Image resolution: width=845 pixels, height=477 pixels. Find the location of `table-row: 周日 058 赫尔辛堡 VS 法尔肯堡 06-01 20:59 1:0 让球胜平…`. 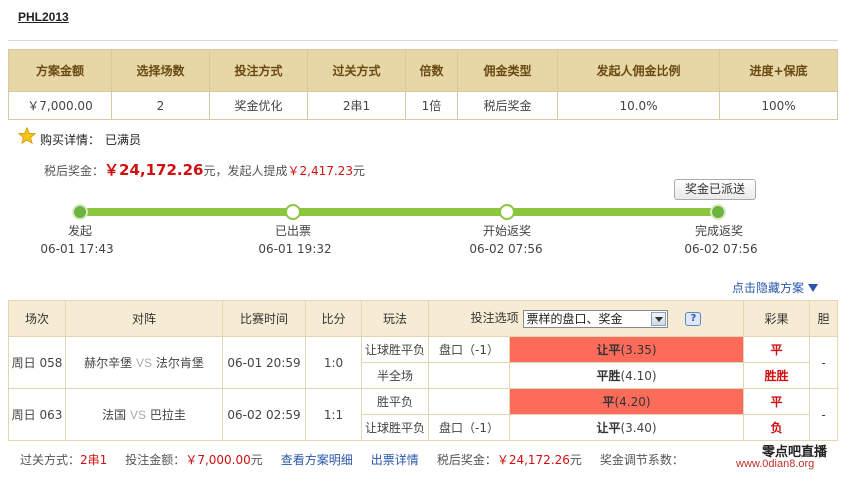

table-row: 周日 058 赫尔辛堡 VS 法尔肯堡 06-01 20:59 1:0 让球胜平… is located at coordinates (423, 362).